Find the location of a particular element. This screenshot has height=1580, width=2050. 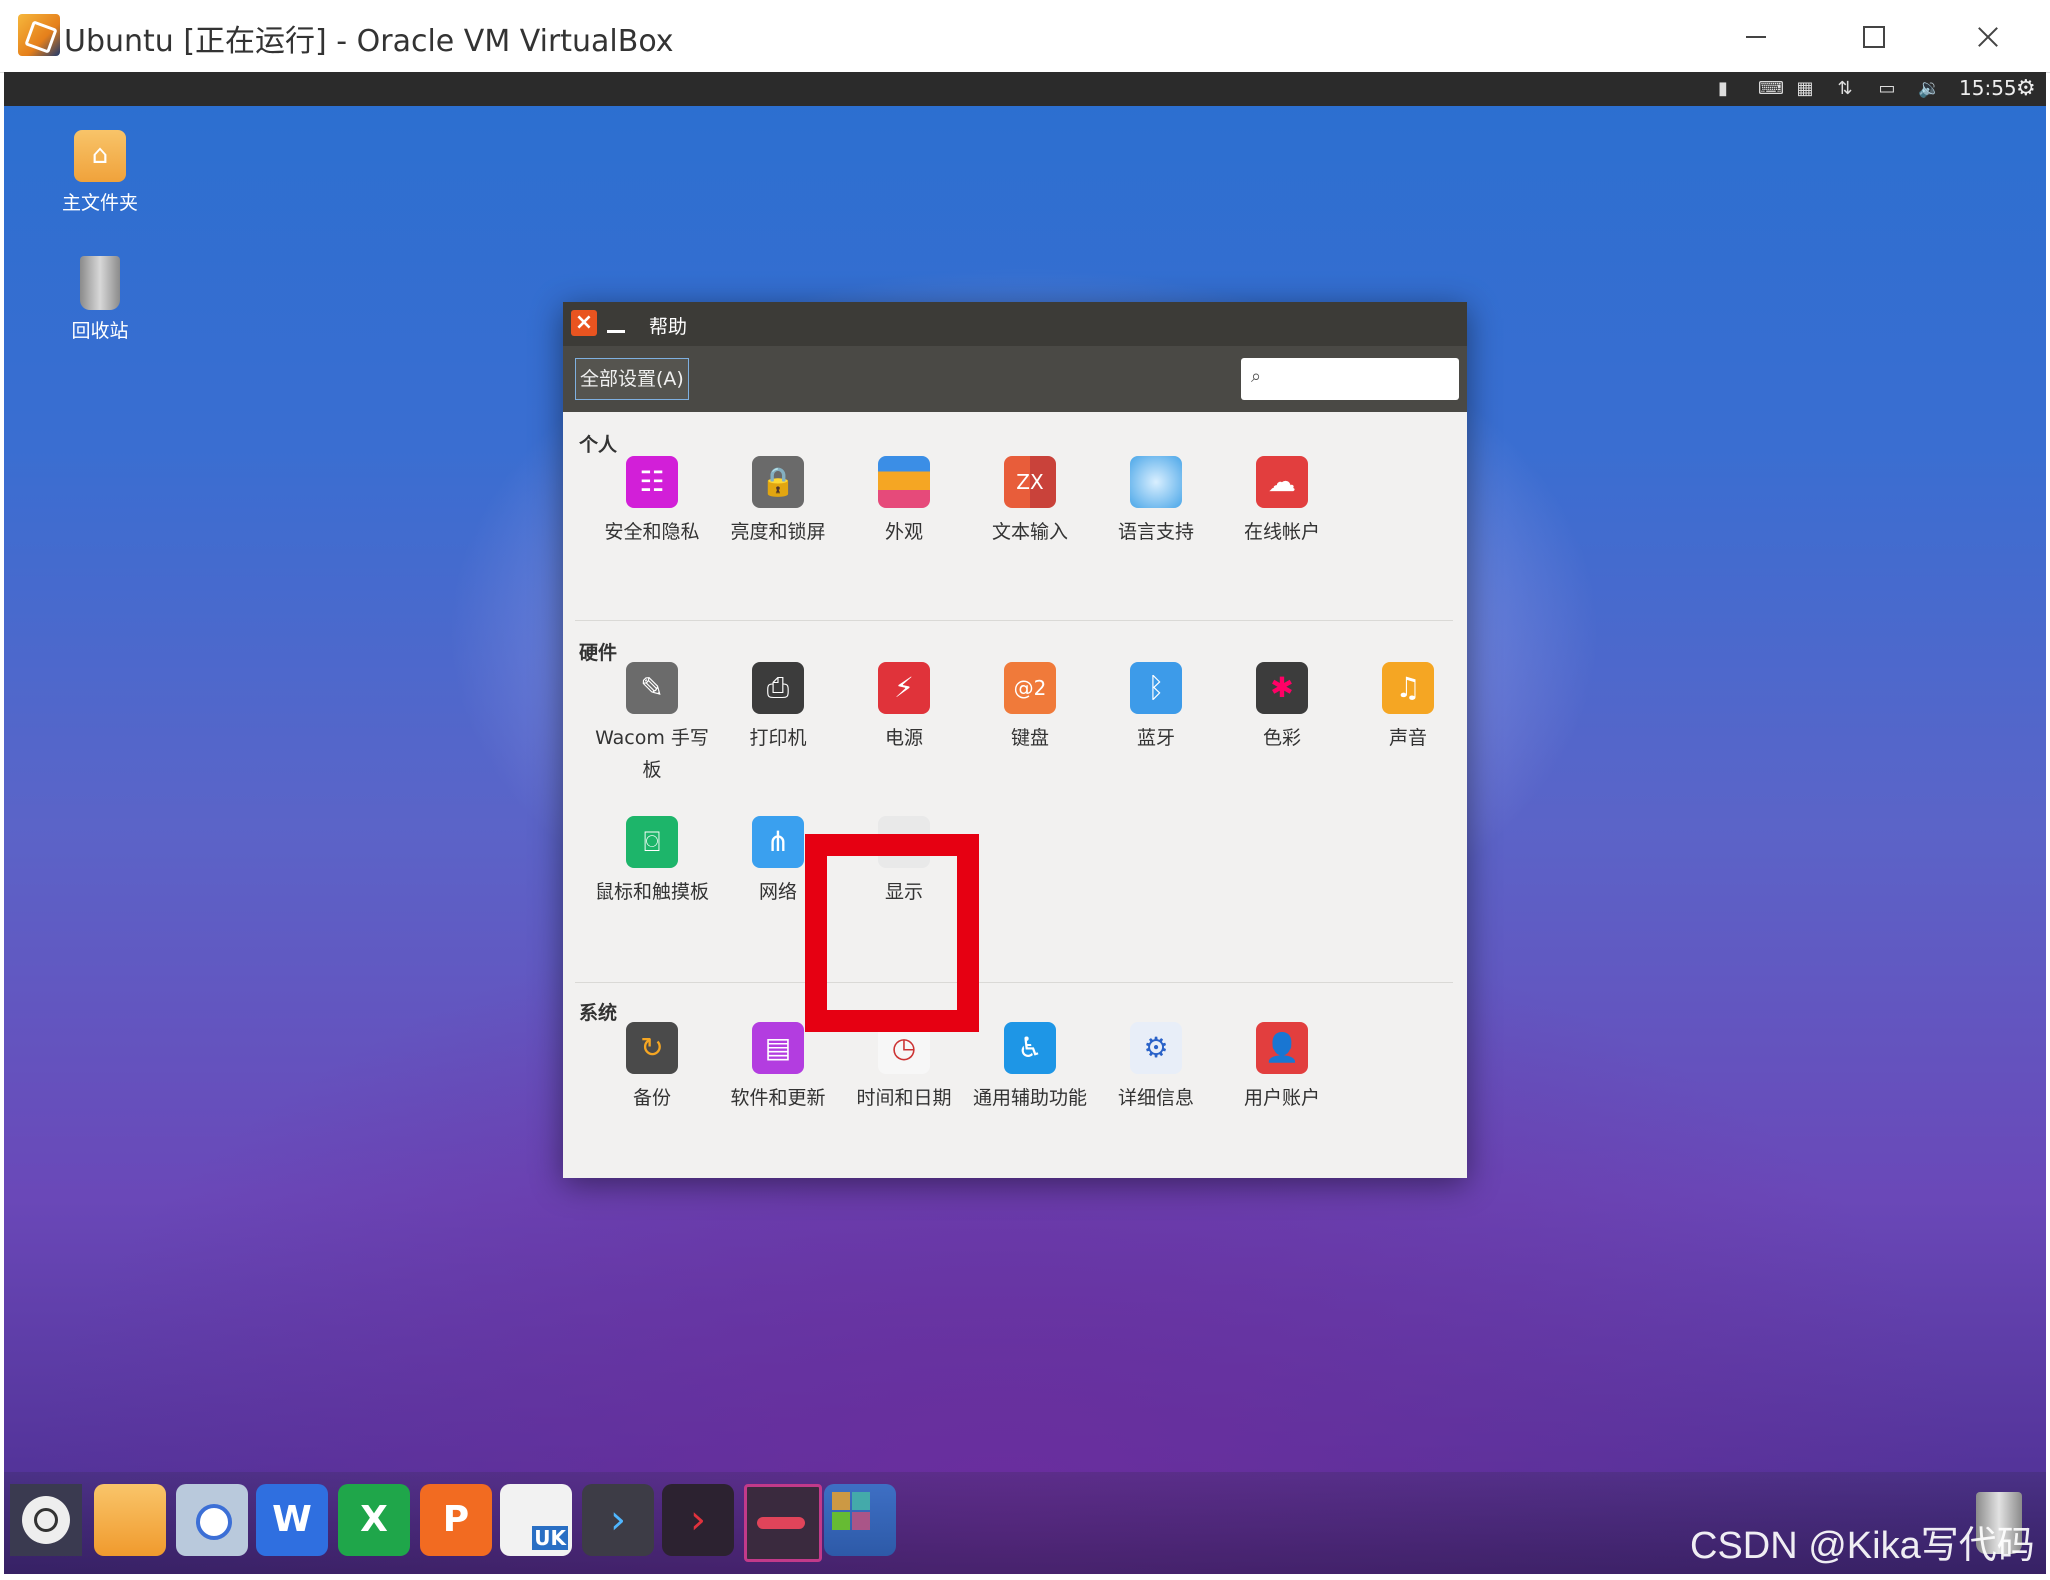

desktop-trash: 回收站 is located at coordinates (100, 299).